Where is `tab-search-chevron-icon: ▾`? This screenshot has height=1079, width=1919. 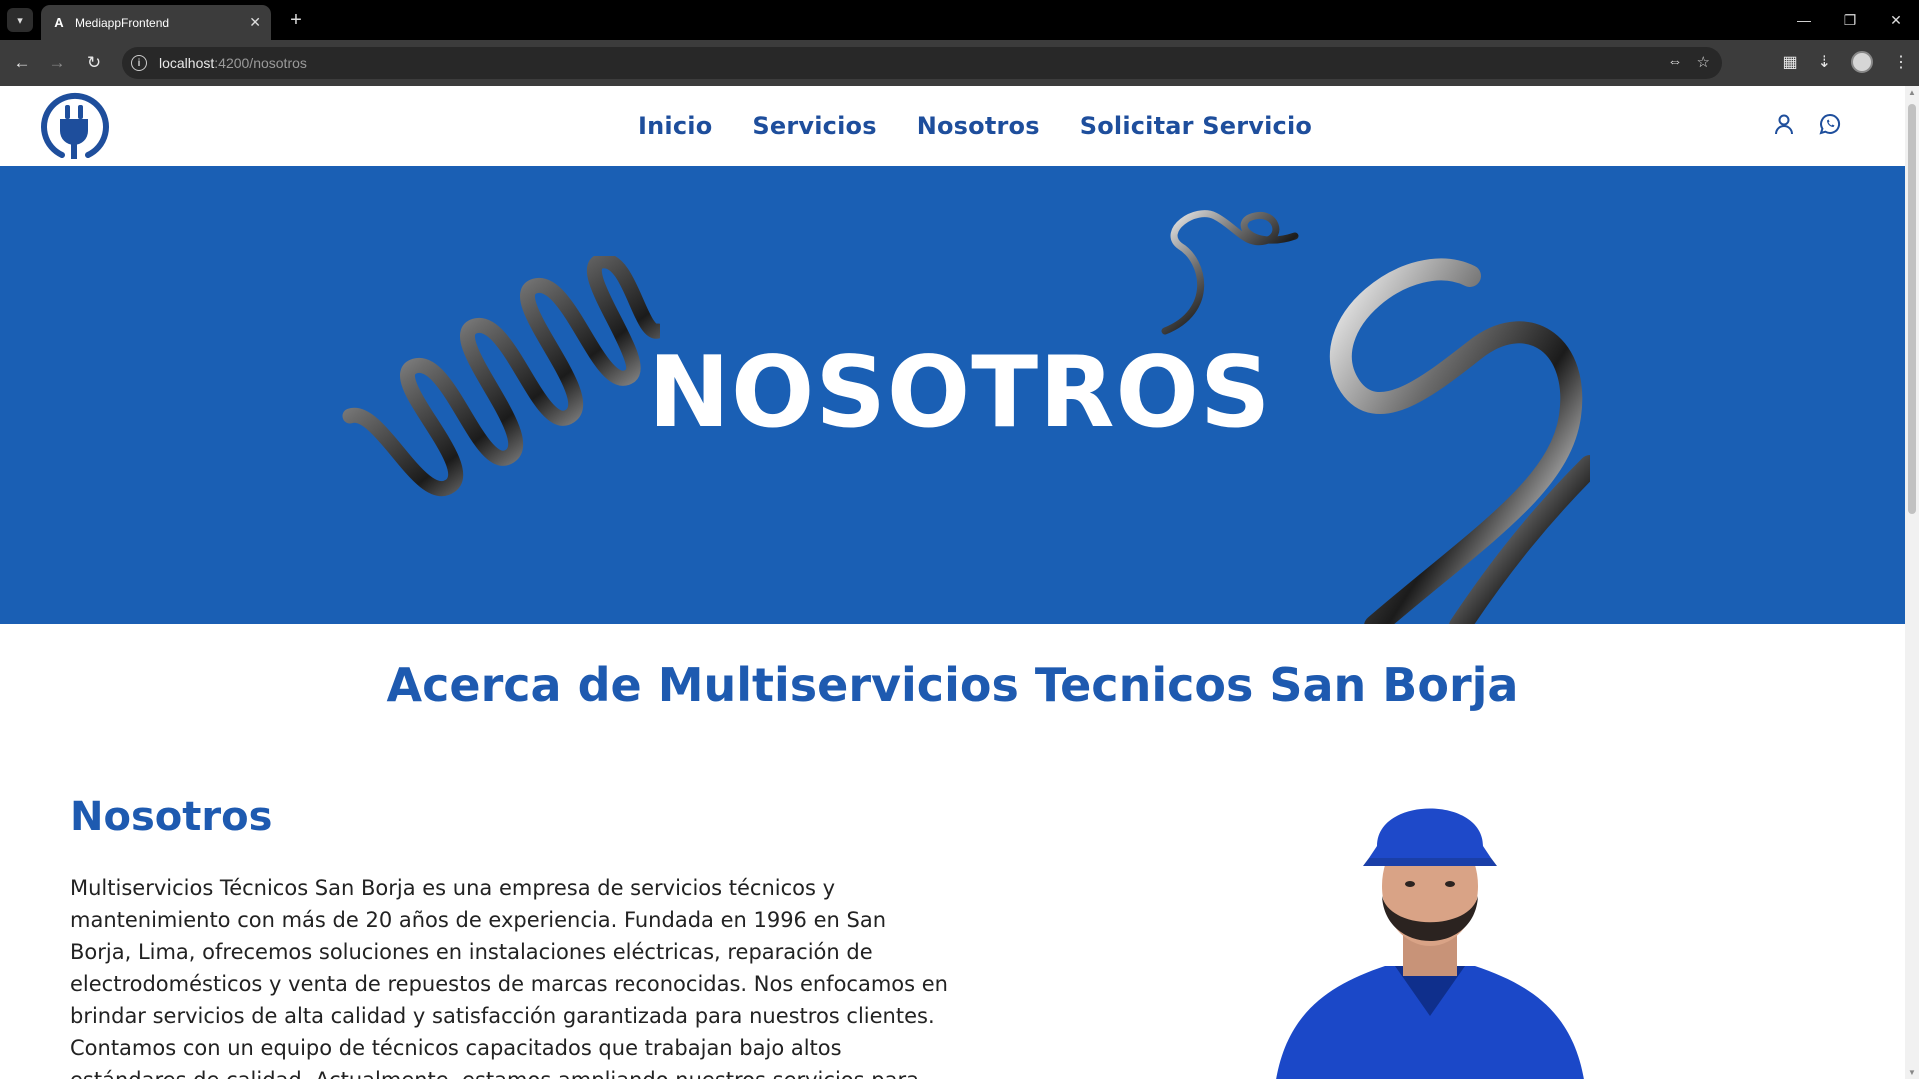 tab-search-chevron-icon: ▾ is located at coordinates (20, 20).